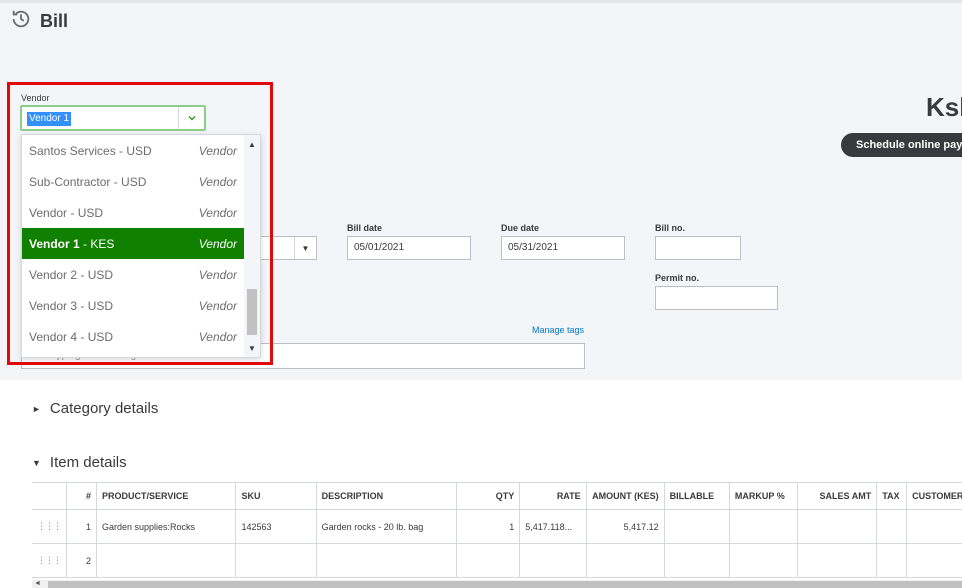 This screenshot has width=962, height=588. What do you see at coordinates (252, 348) in the screenshot?
I see `scroll-down-arrow-icon: ▼` at bounding box center [252, 348].